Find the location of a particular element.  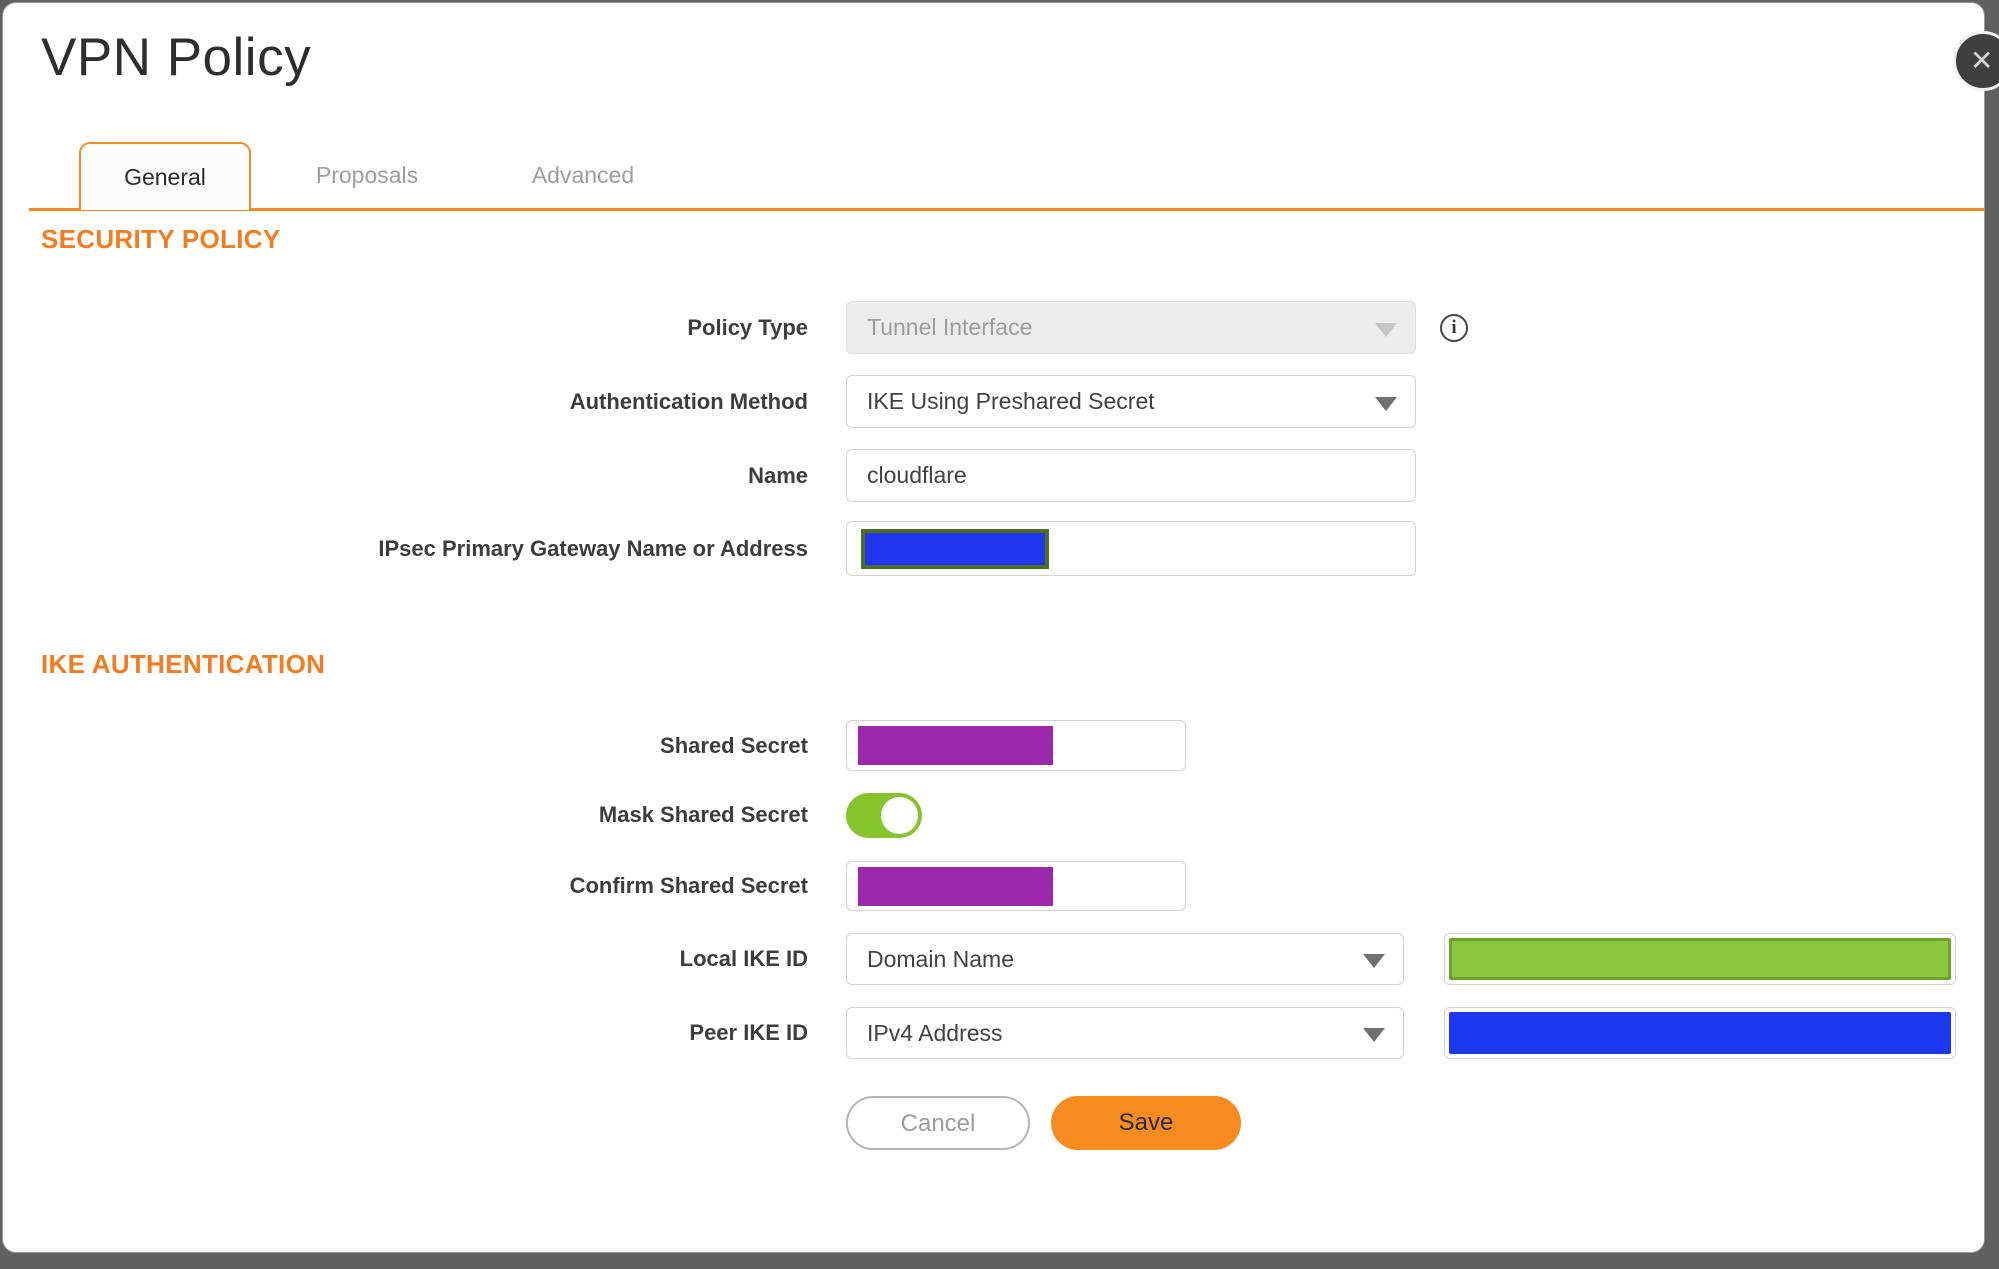

confirm-shared-secret-input is located at coordinates (1016, 886).